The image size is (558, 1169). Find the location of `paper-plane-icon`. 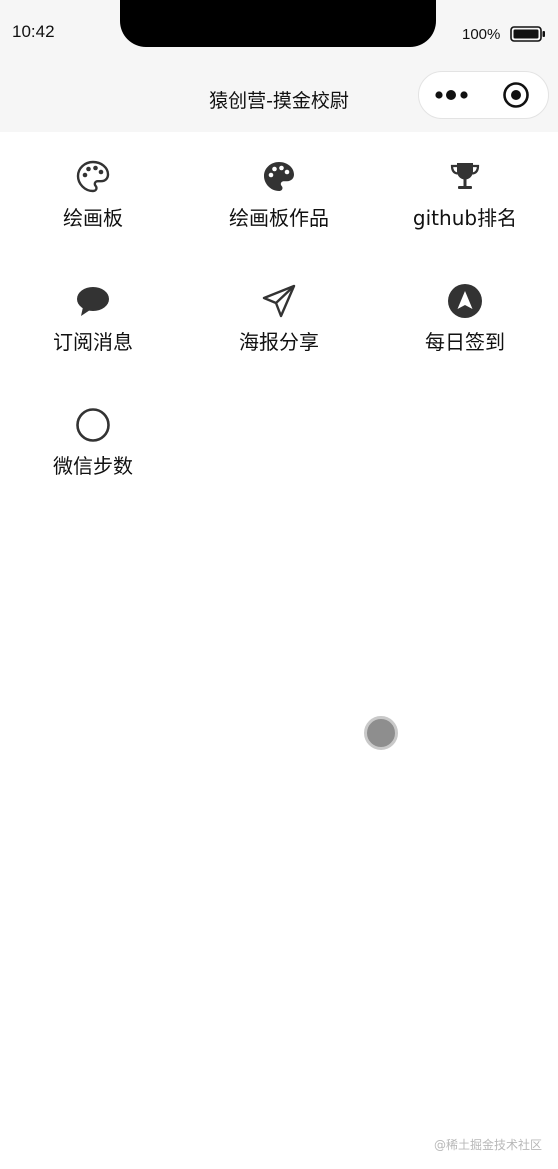

paper-plane-icon is located at coordinates (279, 301).